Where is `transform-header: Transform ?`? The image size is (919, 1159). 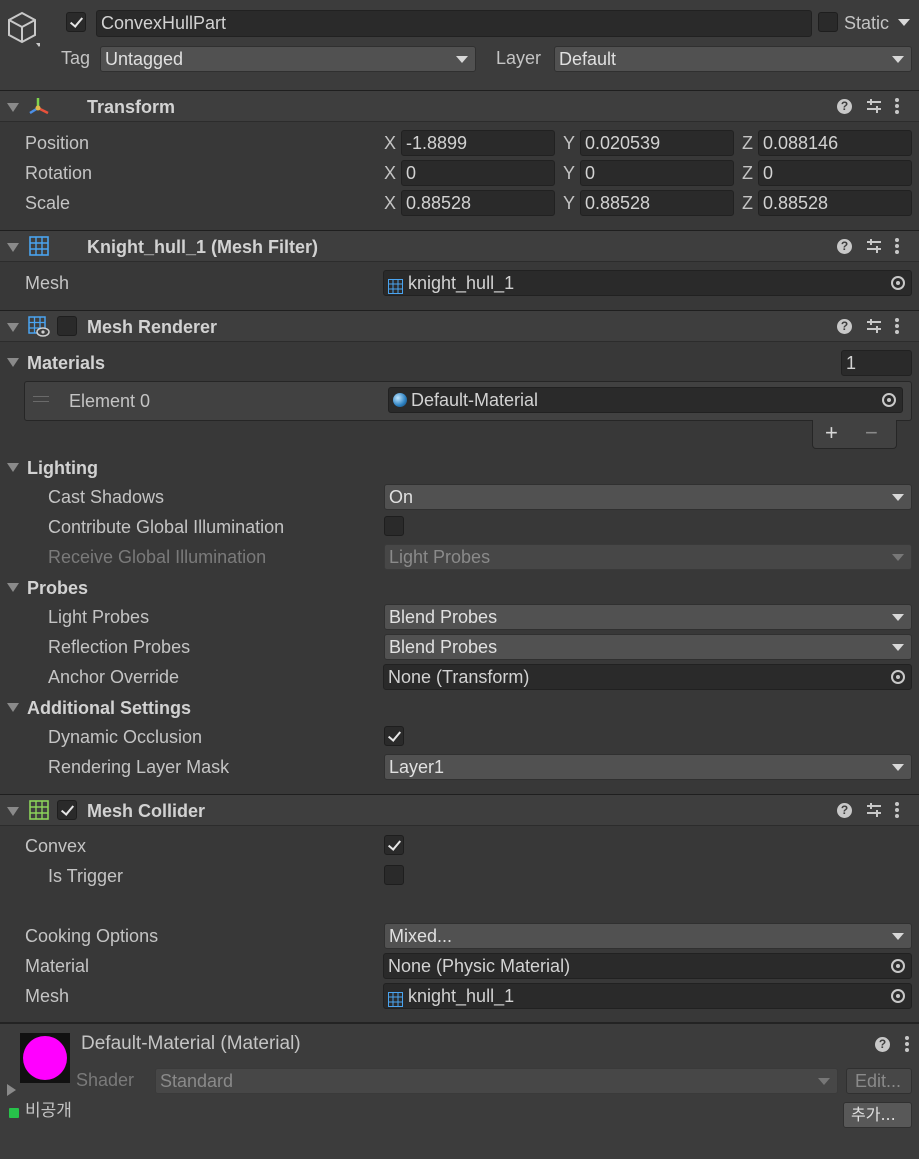
transform-header: Transform ? is located at coordinates (459, 106).